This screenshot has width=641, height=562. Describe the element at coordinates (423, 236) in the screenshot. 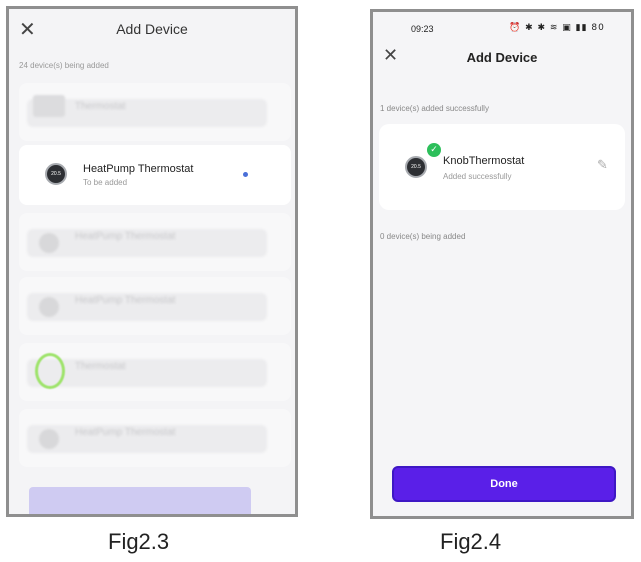

I see `adding-count-text: 0 device(s) being added` at that location.